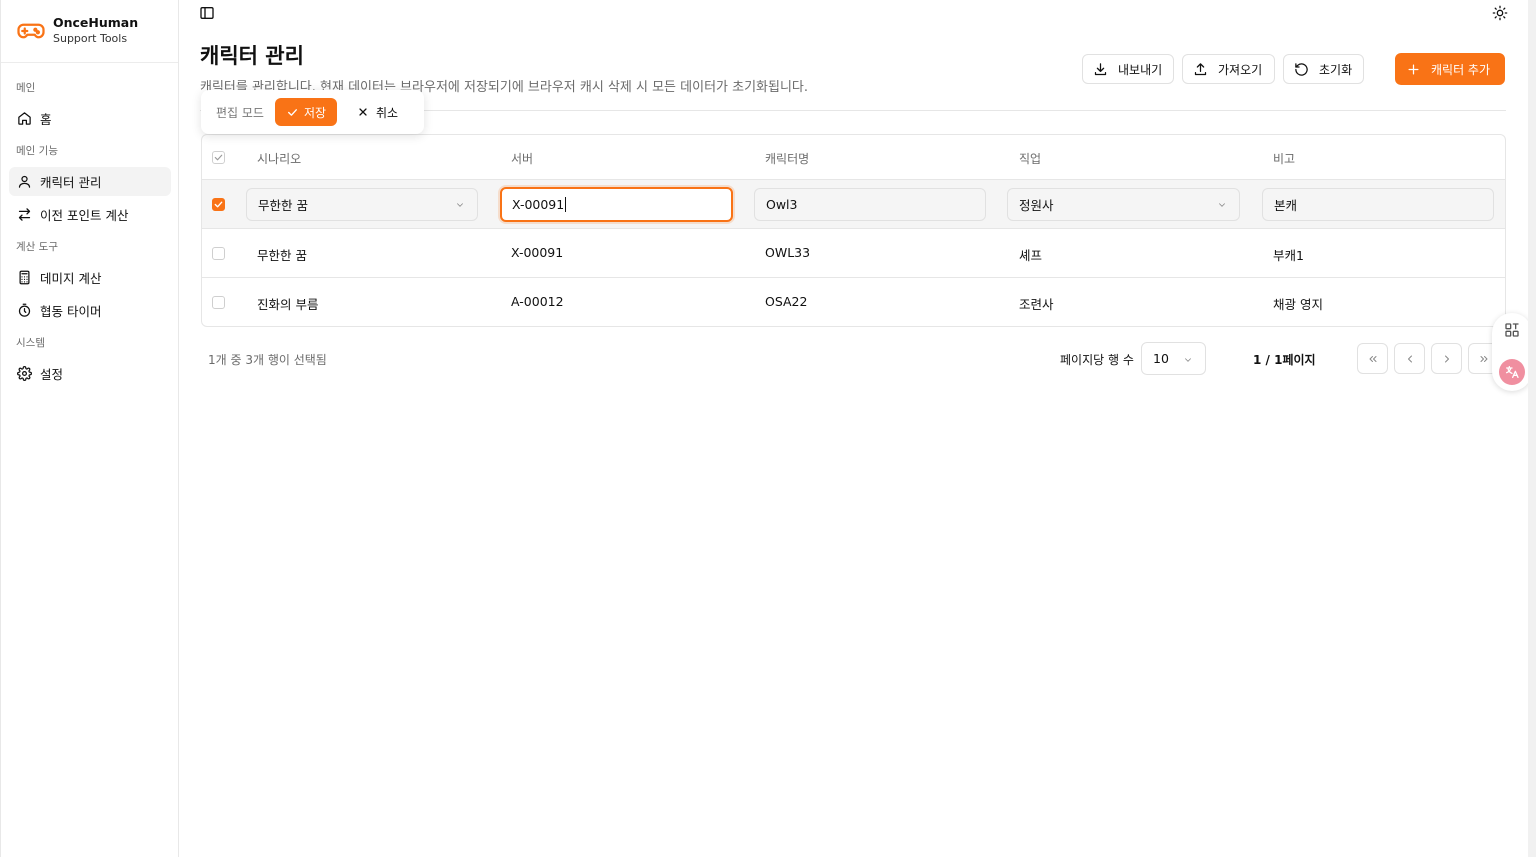  Describe the element at coordinates (870, 204) in the screenshot. I see `name-input: Owl3` at that location.